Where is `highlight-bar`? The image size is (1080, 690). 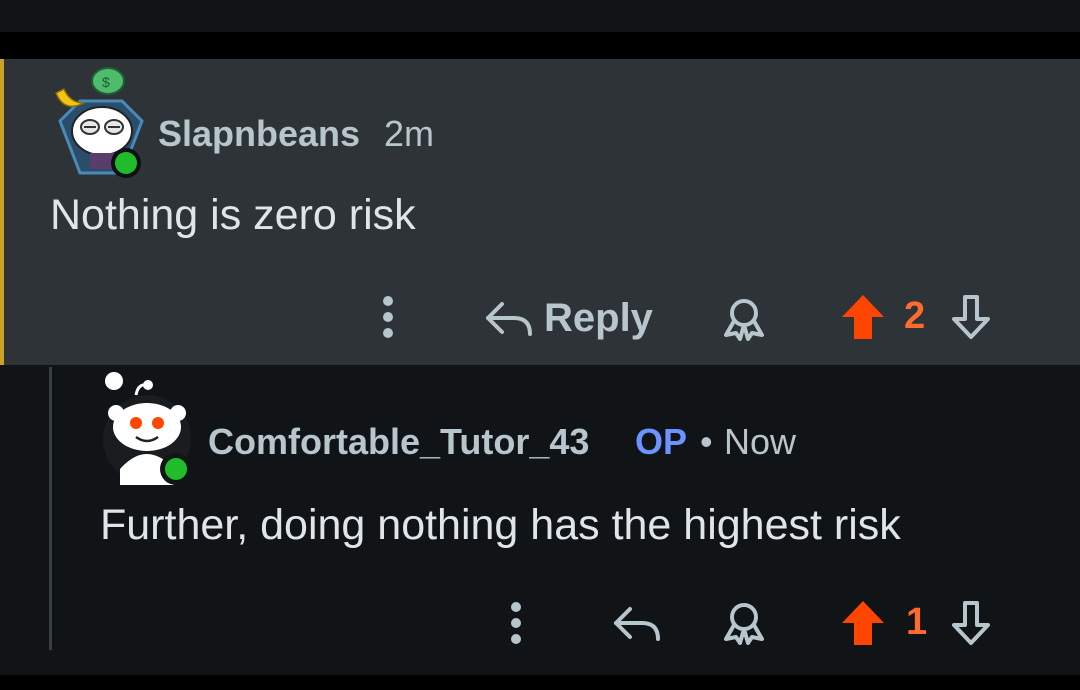
highlight-bar is located at coordinates (2, 212).